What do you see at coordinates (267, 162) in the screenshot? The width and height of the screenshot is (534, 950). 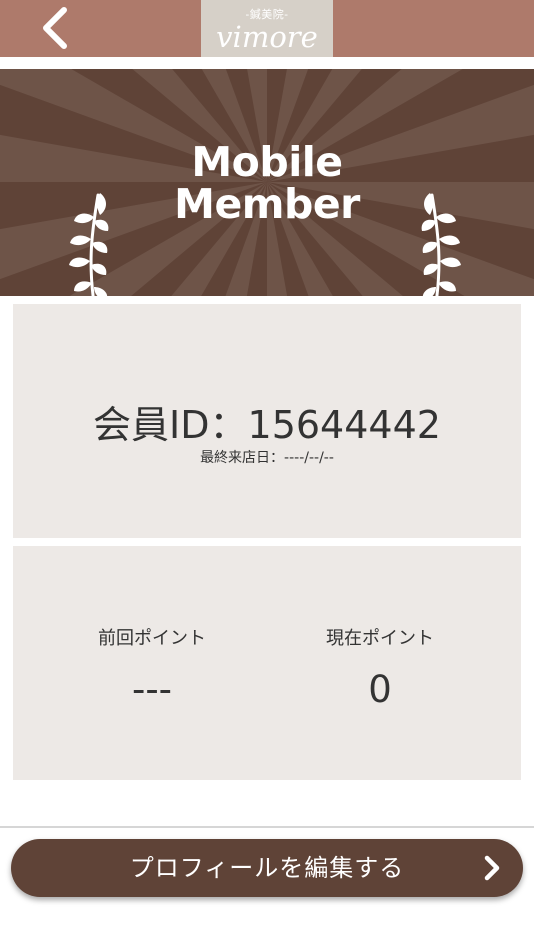 I see `banner-title-line1: Mobile` at bounding box center [267, 162].